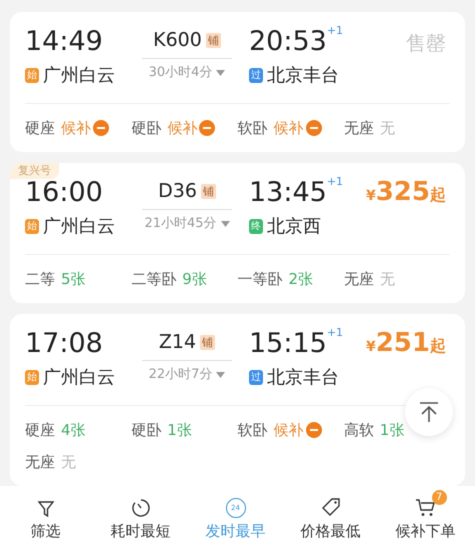 The image size is (475, 557). What do you see at coordinates (73, 430) in the screenshot?
I see `seat-availability: 4张` at bounding box center [73, 430].